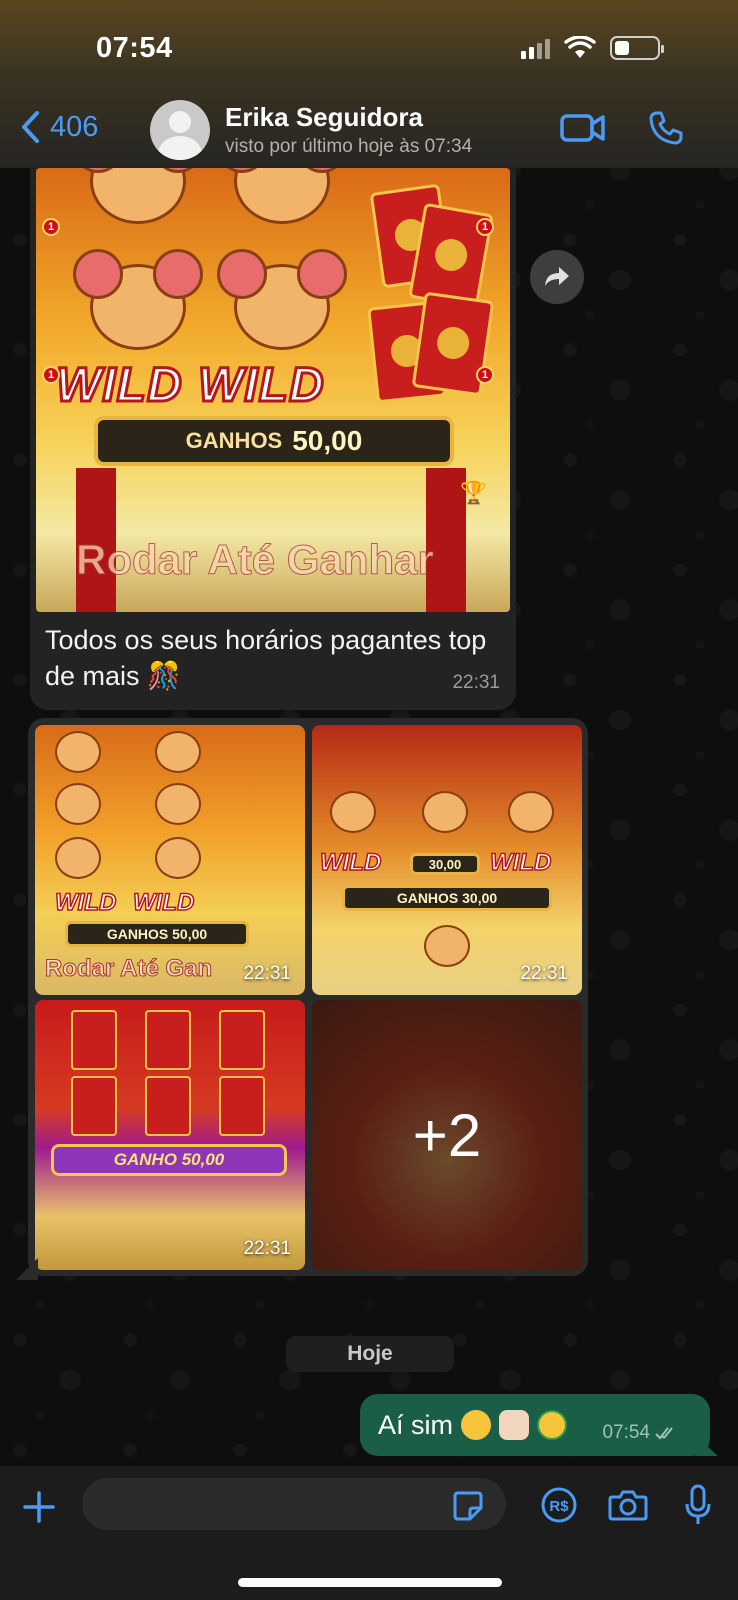 The width and height of the screenshot is (738, 1600). Describe the element at coordinates (552, 1425) in the screenshot. I see `money-mouth-emoji-icon` at that location.